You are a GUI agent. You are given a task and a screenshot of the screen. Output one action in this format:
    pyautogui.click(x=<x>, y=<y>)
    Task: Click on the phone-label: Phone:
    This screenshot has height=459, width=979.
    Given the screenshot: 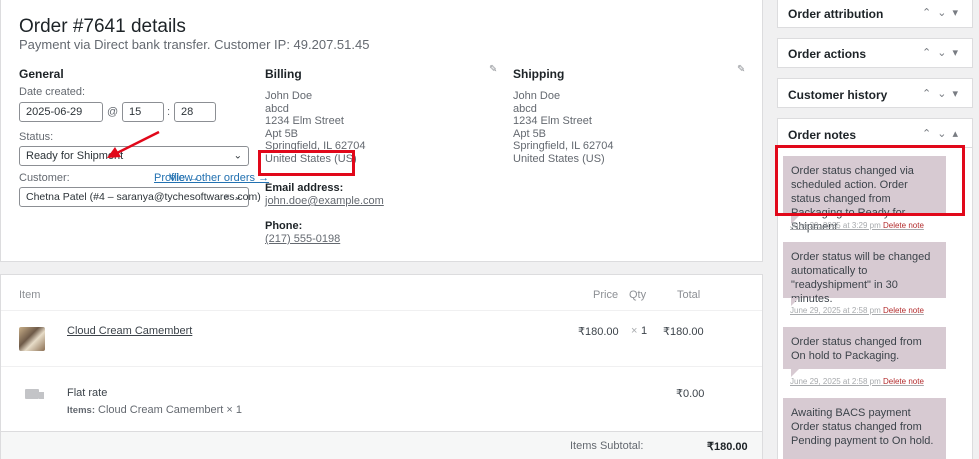 What is the action you would take?
    pyautogui.click(x=284, y=226)
    